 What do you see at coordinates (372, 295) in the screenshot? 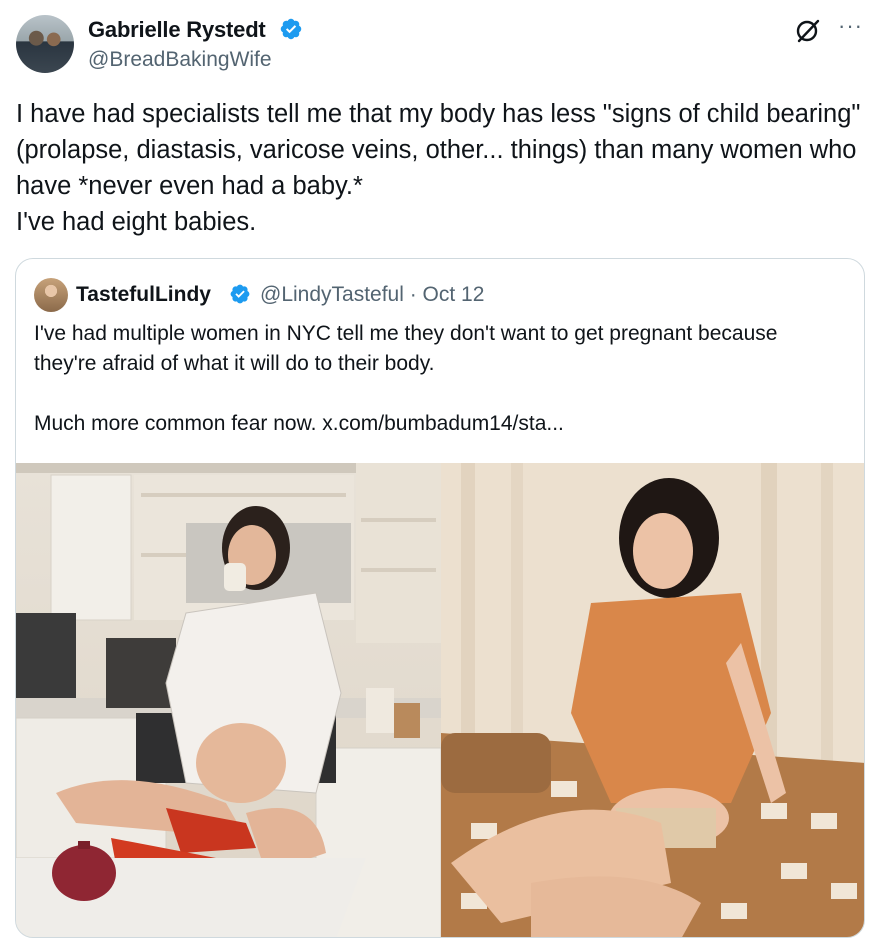
I see `quoted-handle-date: @LindyTasteful · Oct 12` at bounding box center [372, 295].